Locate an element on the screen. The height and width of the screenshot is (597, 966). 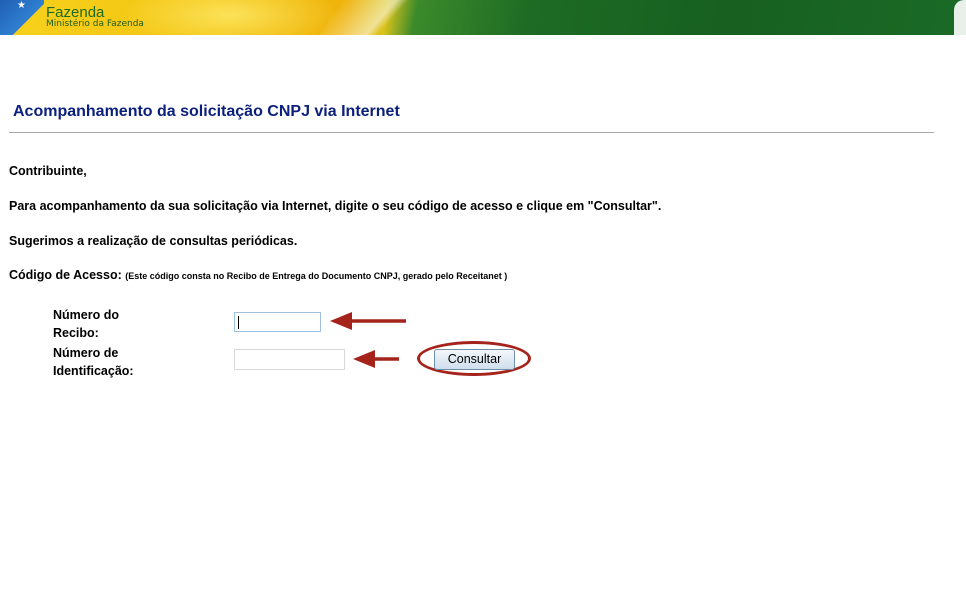
id-label-line2: Identificação: is located at coordinates (93, 371).